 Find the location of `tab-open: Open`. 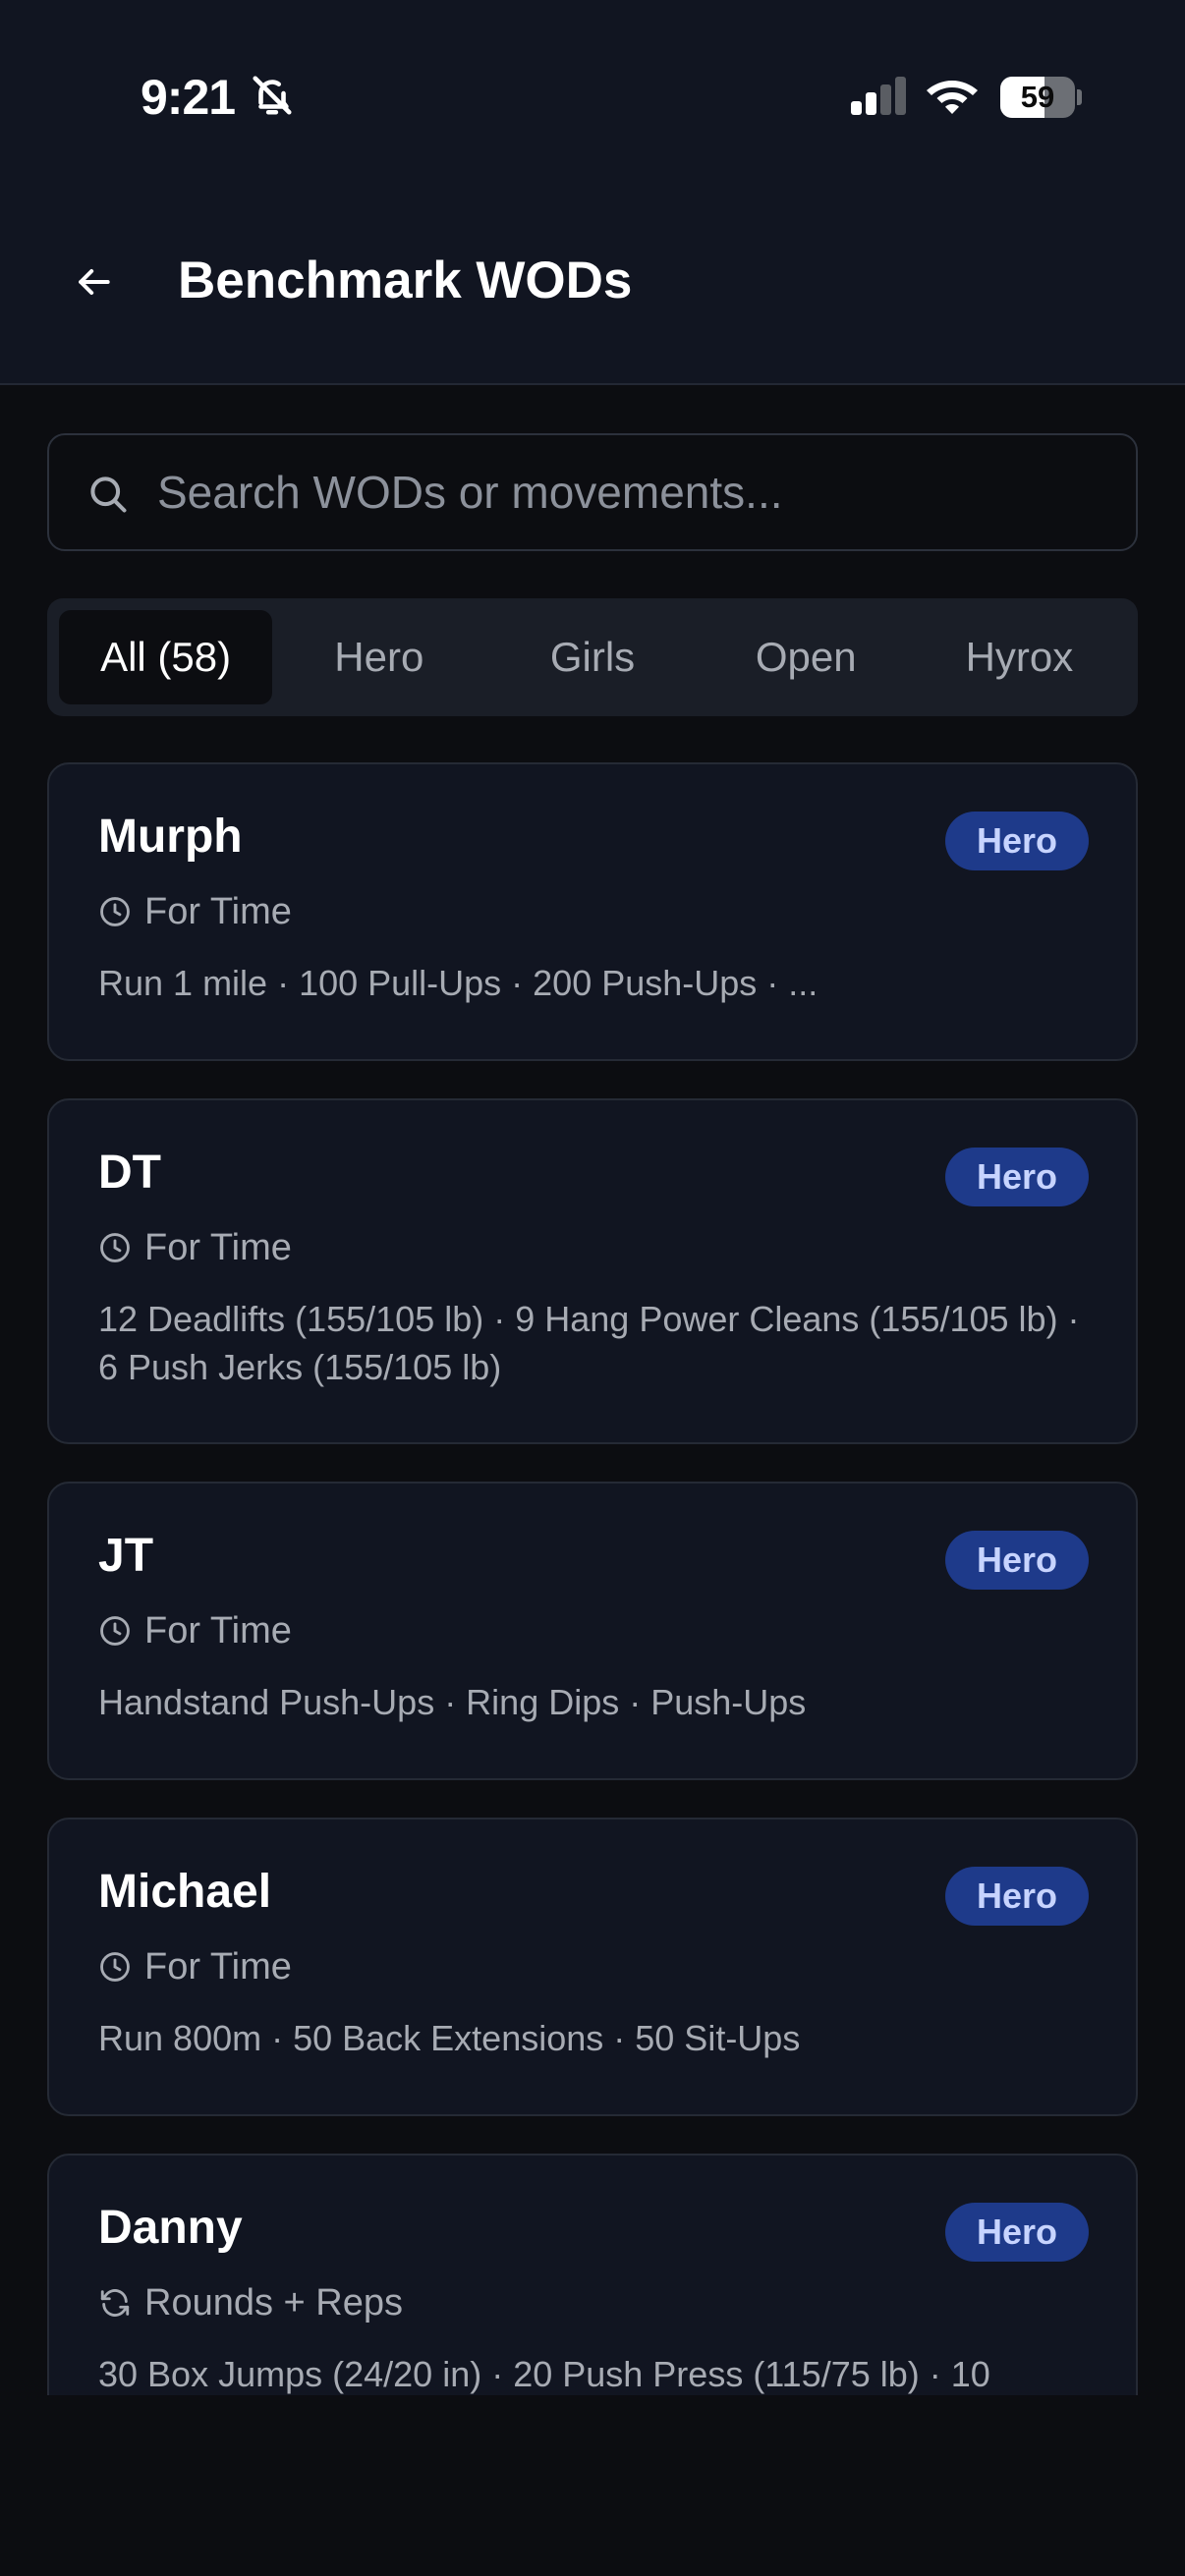

tab-open: Open is located at coordinates (807, 657).